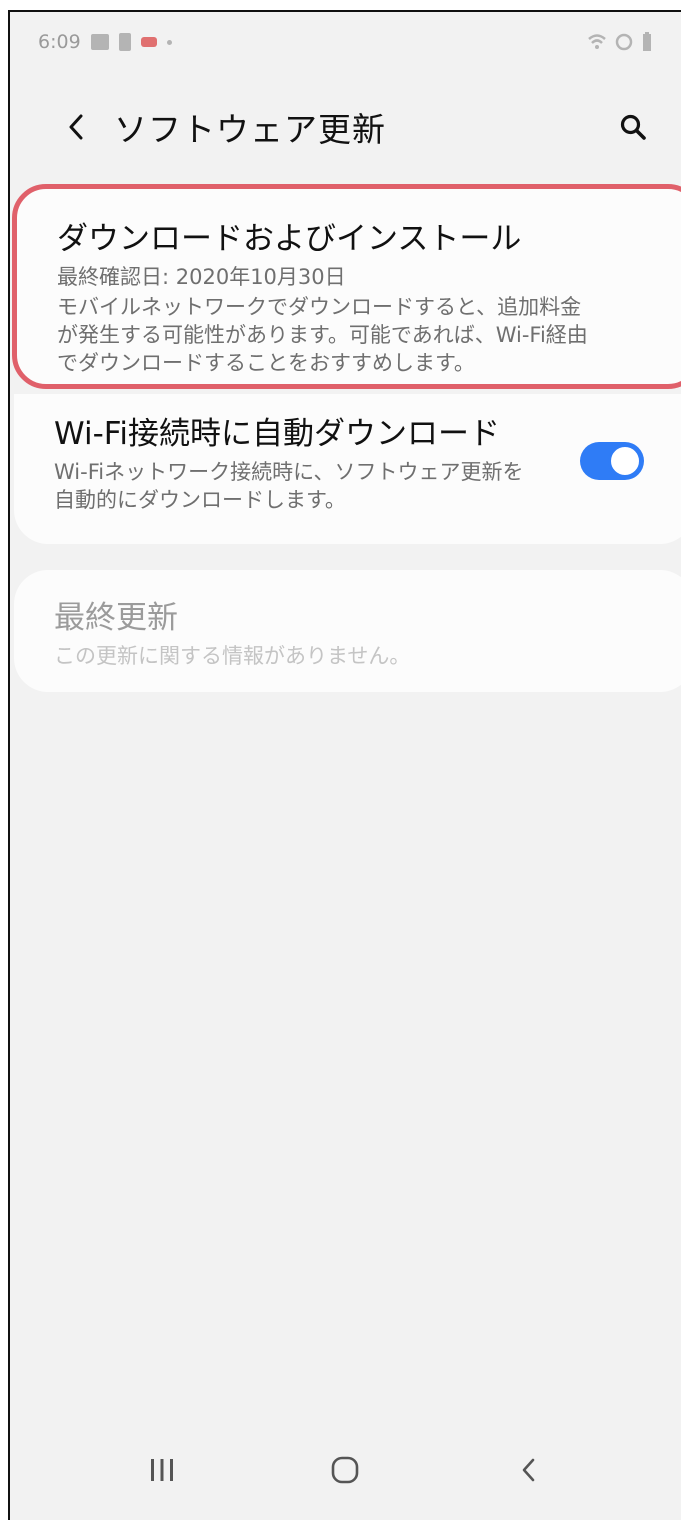 The width and height of the screenshot is (681, 1520). I want to click on home-icon, so click(345, 1470).